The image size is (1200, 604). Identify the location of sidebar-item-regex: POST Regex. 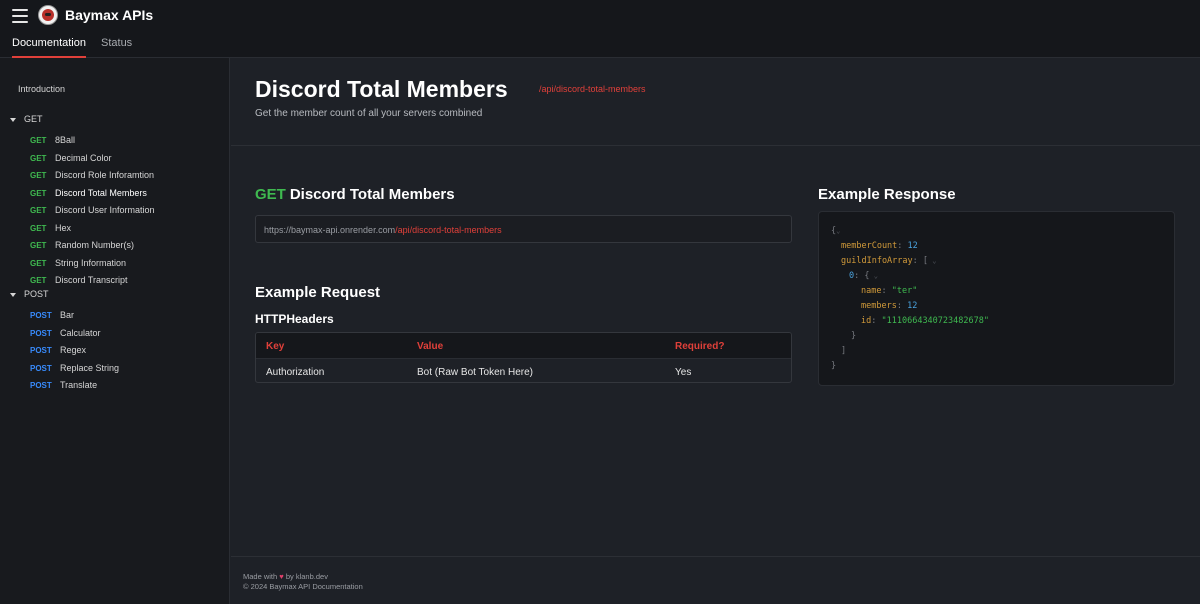
(58, 350).